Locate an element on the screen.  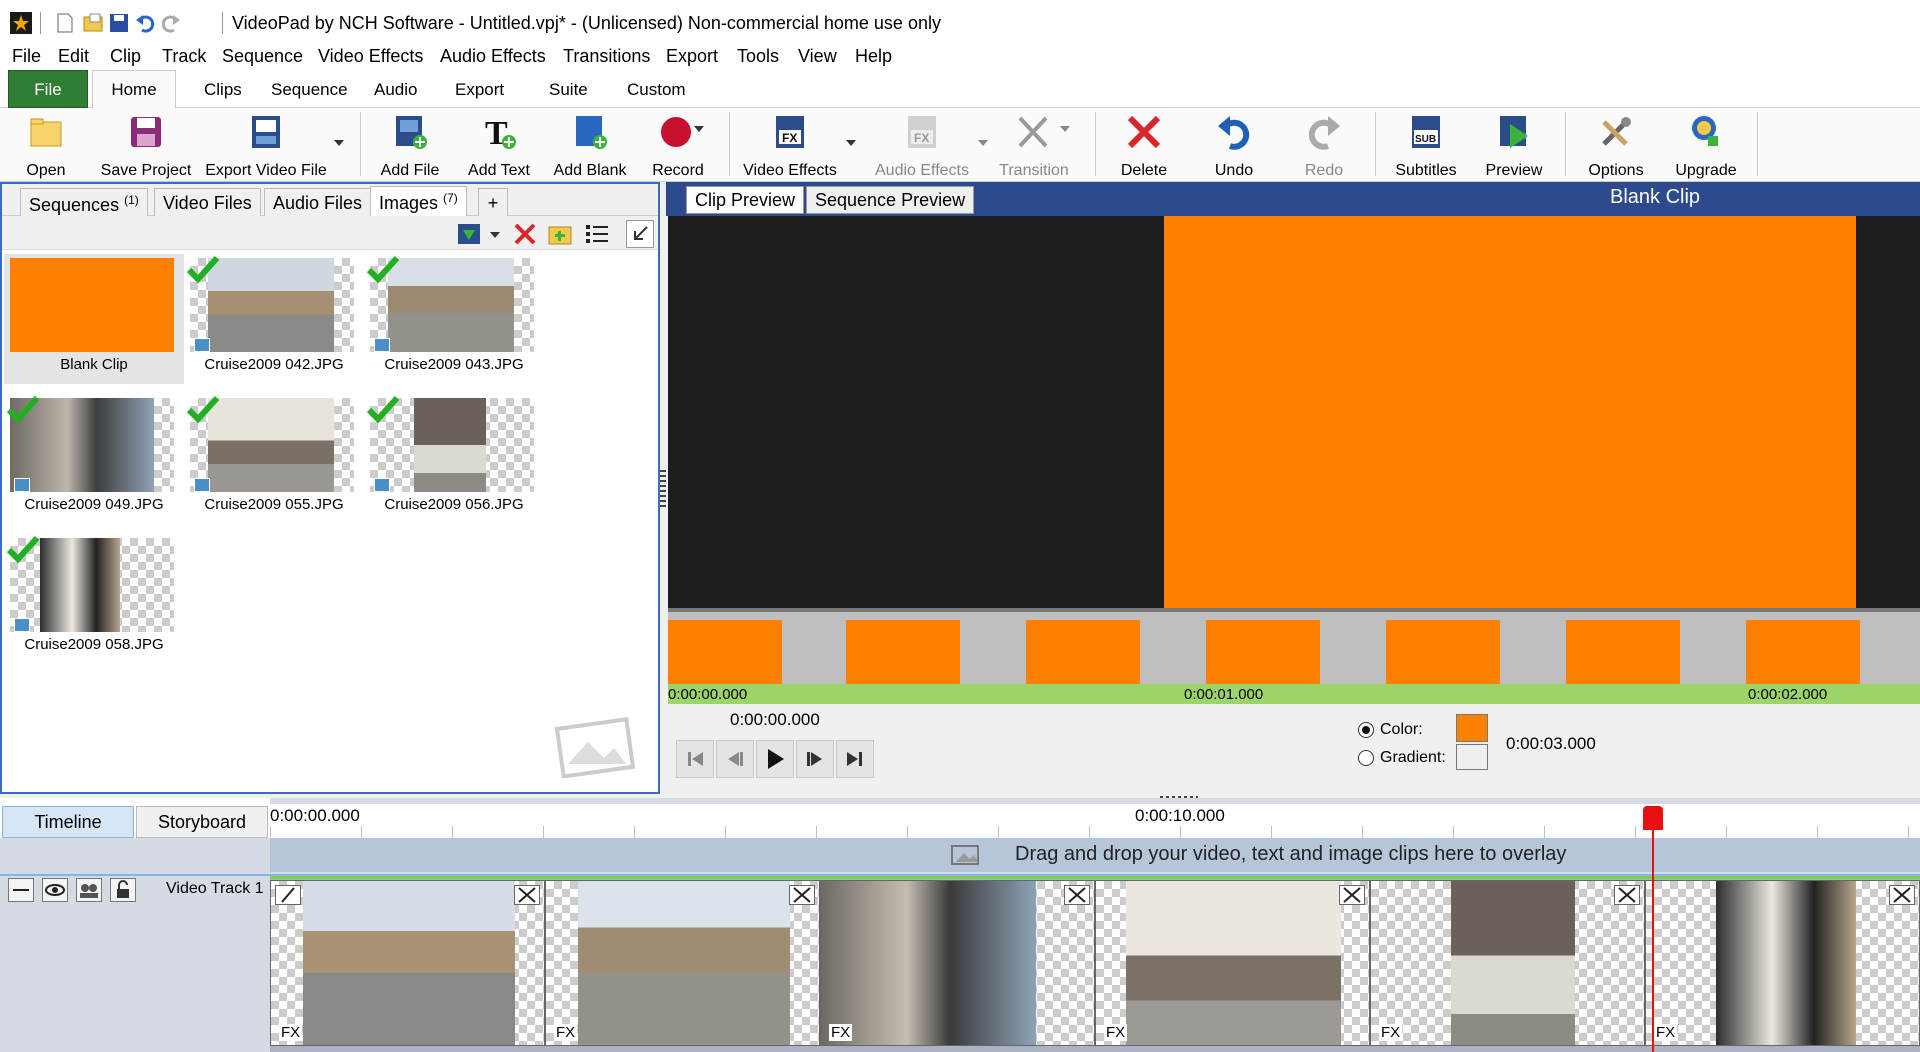
record-button: Record is located at coordinates (678, 146).